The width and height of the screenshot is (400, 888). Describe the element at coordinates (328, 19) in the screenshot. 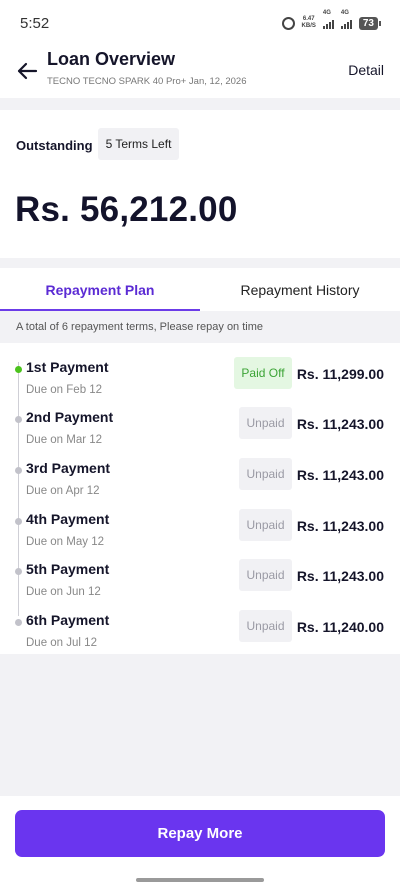

I see `signal-icon: 4G` at that location.